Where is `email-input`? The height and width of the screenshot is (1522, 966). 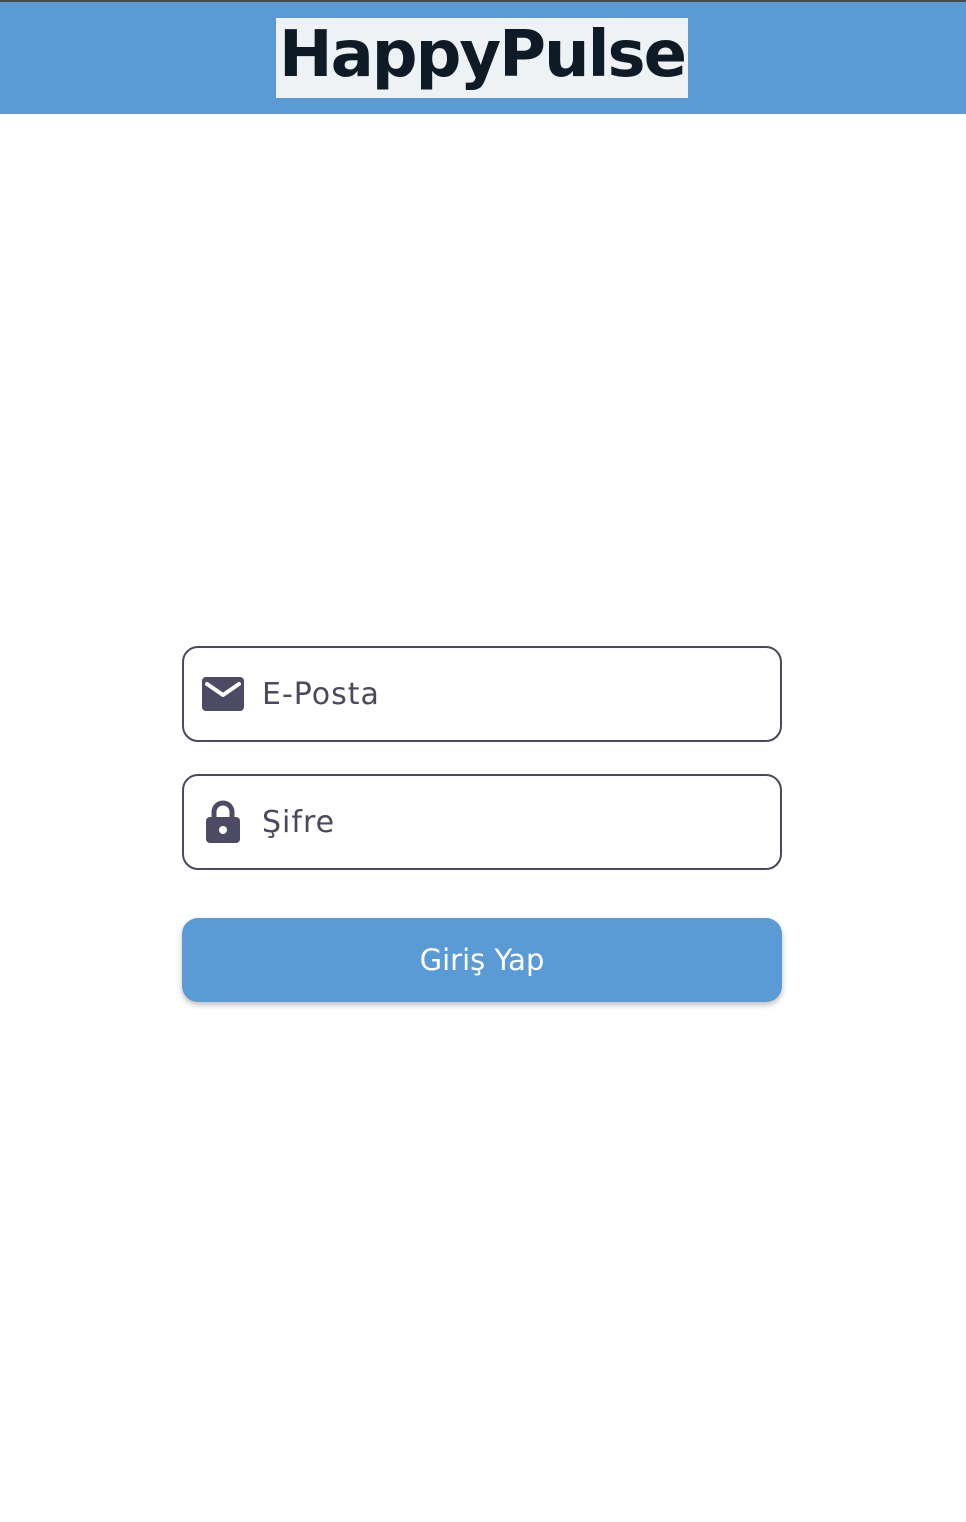 email-input is located at coordinates (513, 694).